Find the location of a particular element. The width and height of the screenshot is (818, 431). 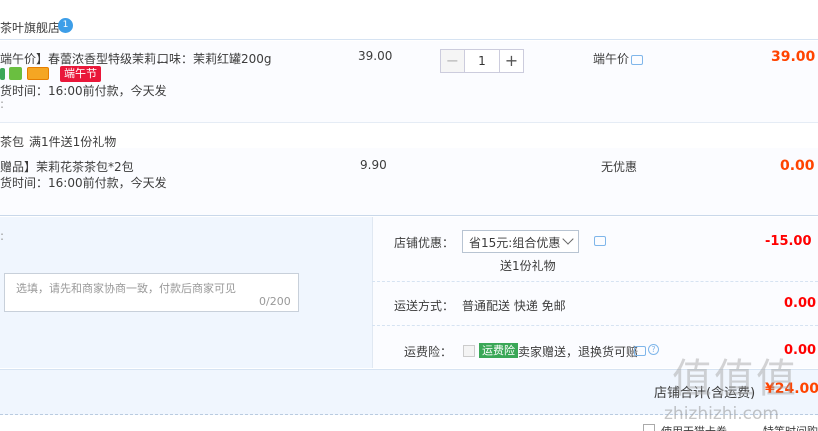

insurance-text: 卖家赠送，退换货可赔 is located at coordinates (578, 352).